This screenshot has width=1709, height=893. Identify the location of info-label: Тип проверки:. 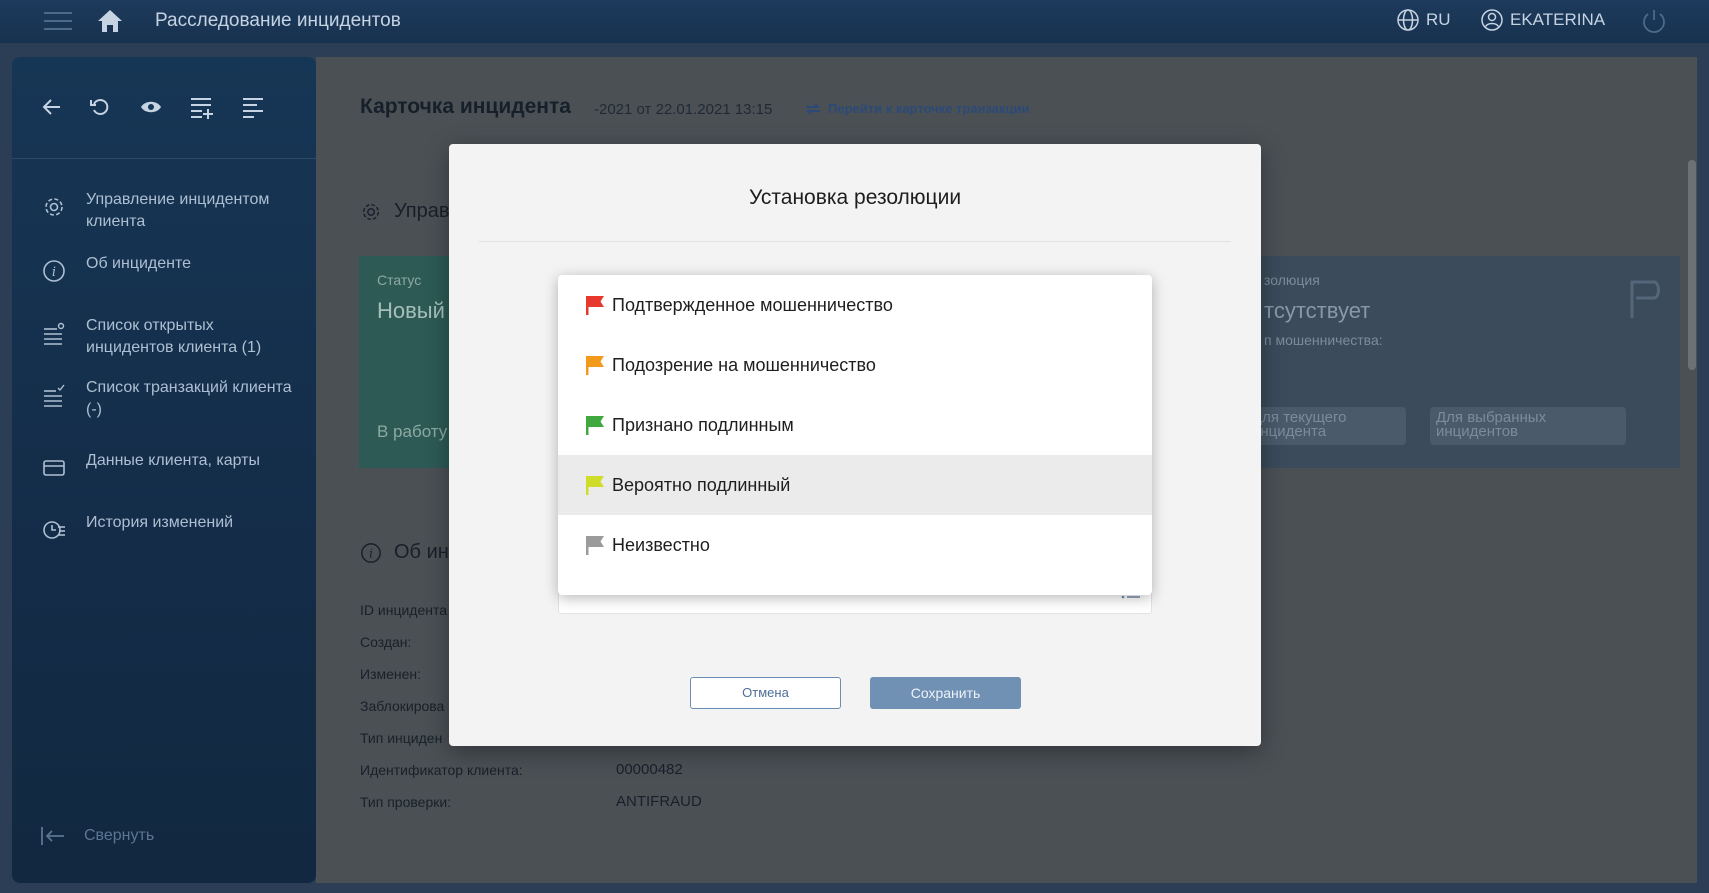
(406, 802).